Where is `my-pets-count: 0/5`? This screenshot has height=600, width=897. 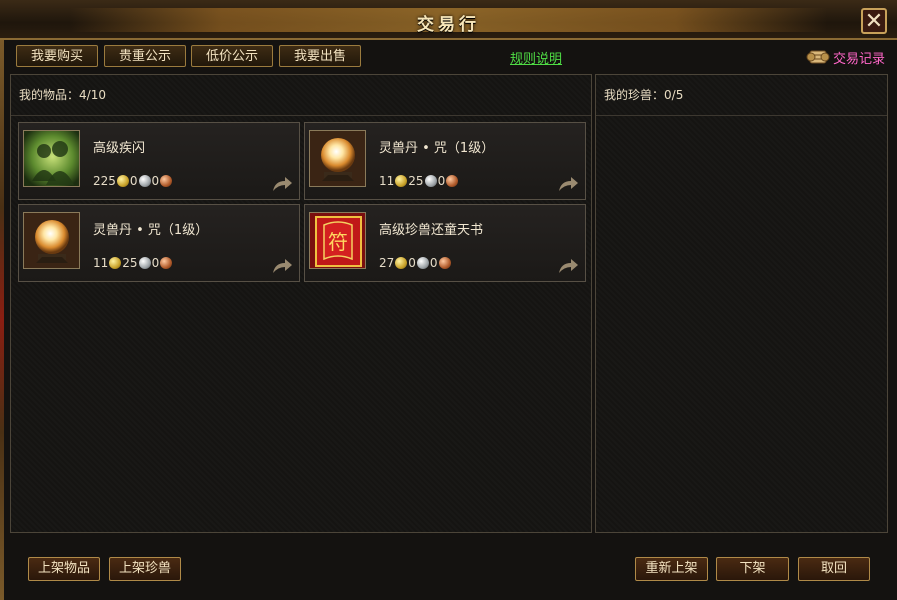 my-pets-count: 0/5 is located at coordinates (674, 95).